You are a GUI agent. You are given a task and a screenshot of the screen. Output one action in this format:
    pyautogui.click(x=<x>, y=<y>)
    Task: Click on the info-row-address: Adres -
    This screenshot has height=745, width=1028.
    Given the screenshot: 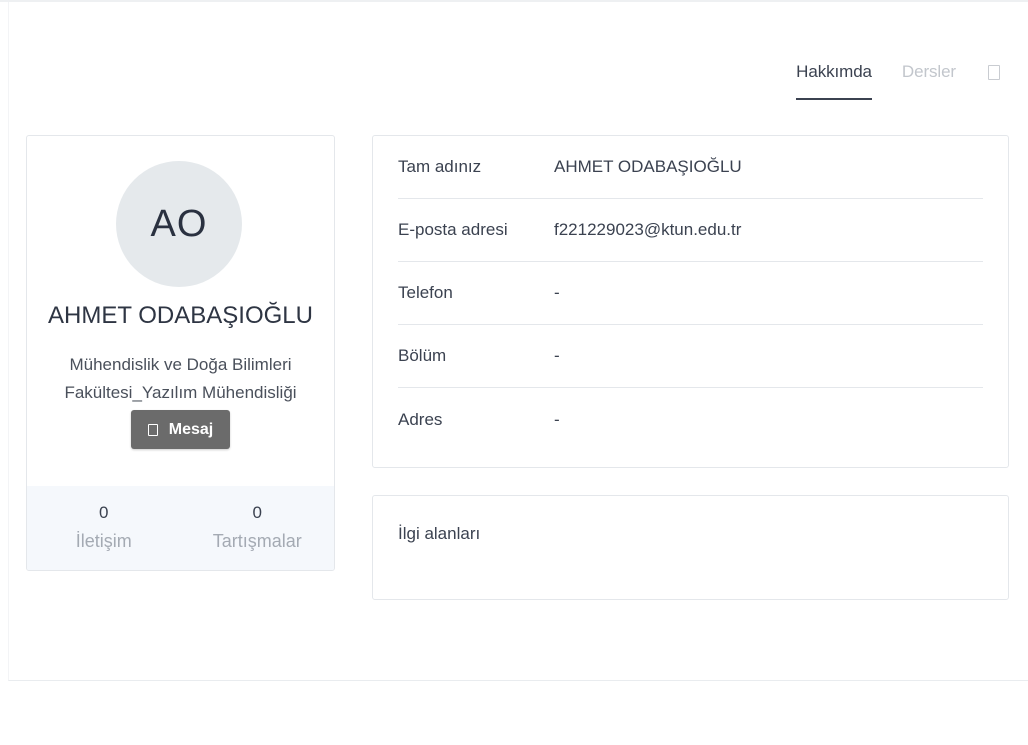 What is the action you would take?
    pyautogui.click(x=690, y=419)
    